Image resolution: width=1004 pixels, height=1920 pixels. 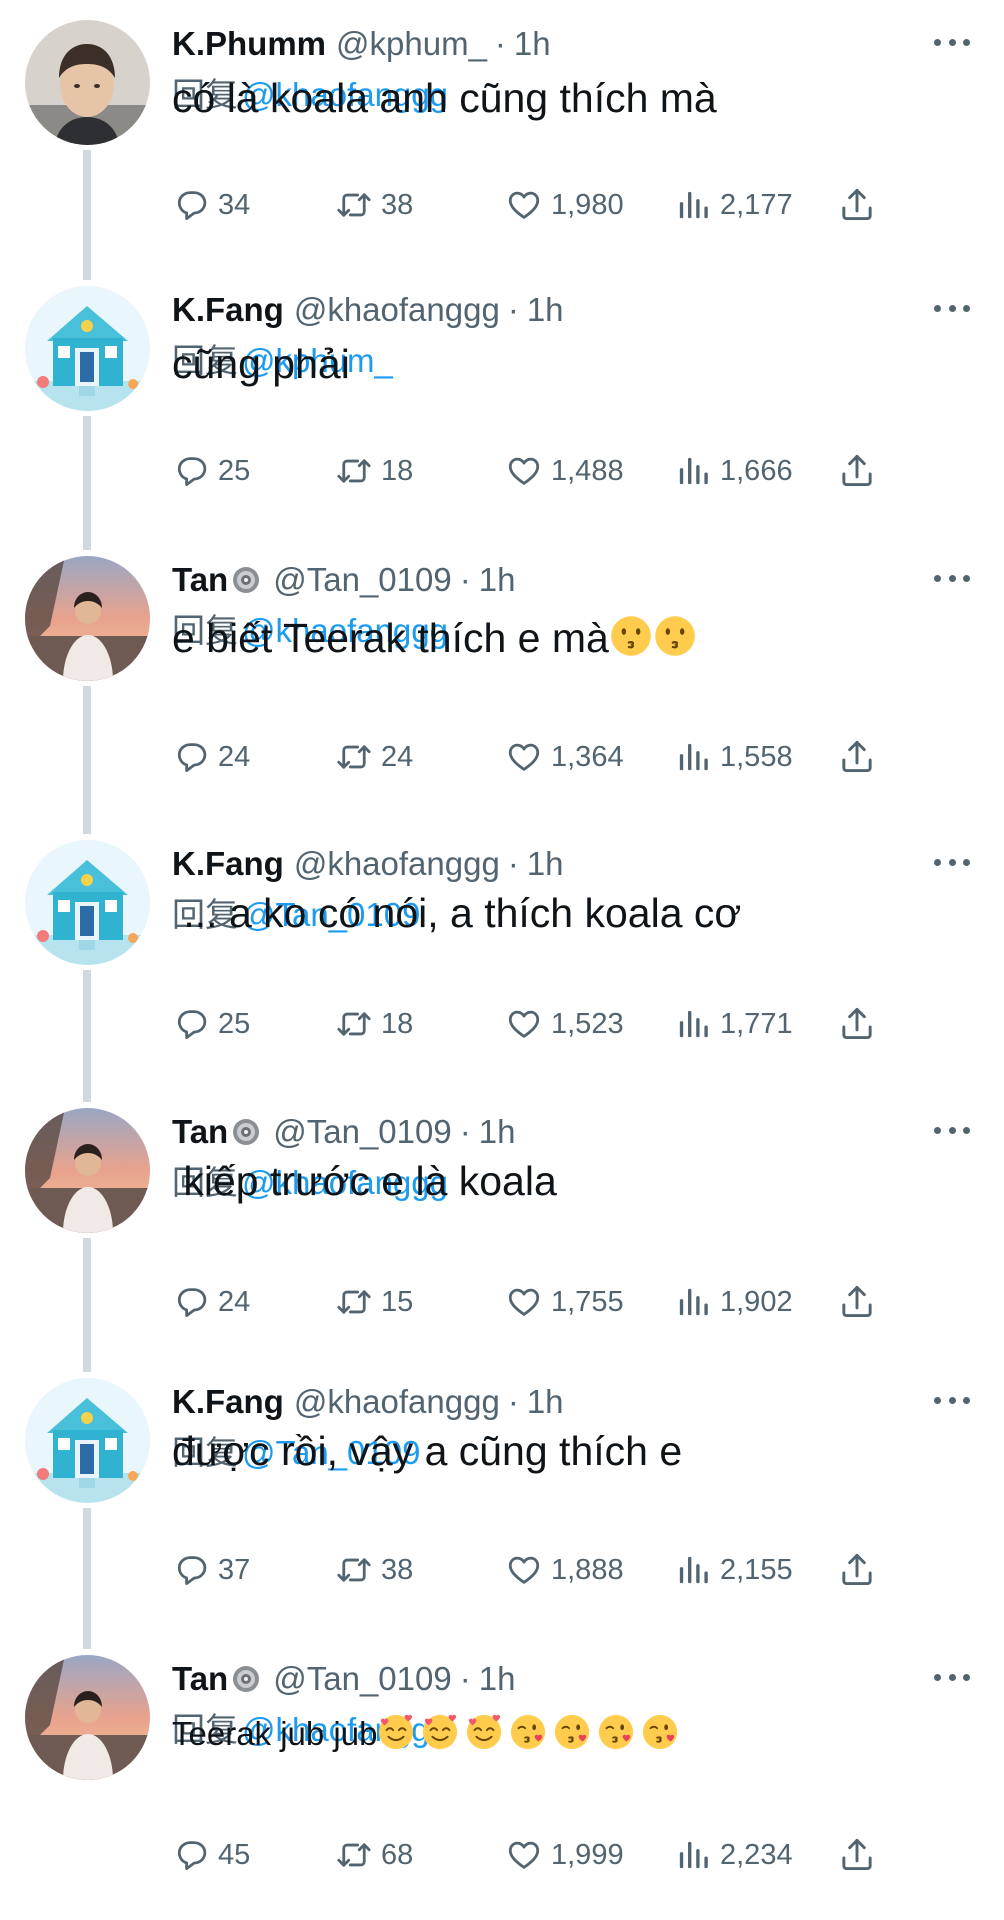 What do you see at coordinates (528, 1024) in the screenshot?
I see `heart-icon` at bounding box center [528, 1024].